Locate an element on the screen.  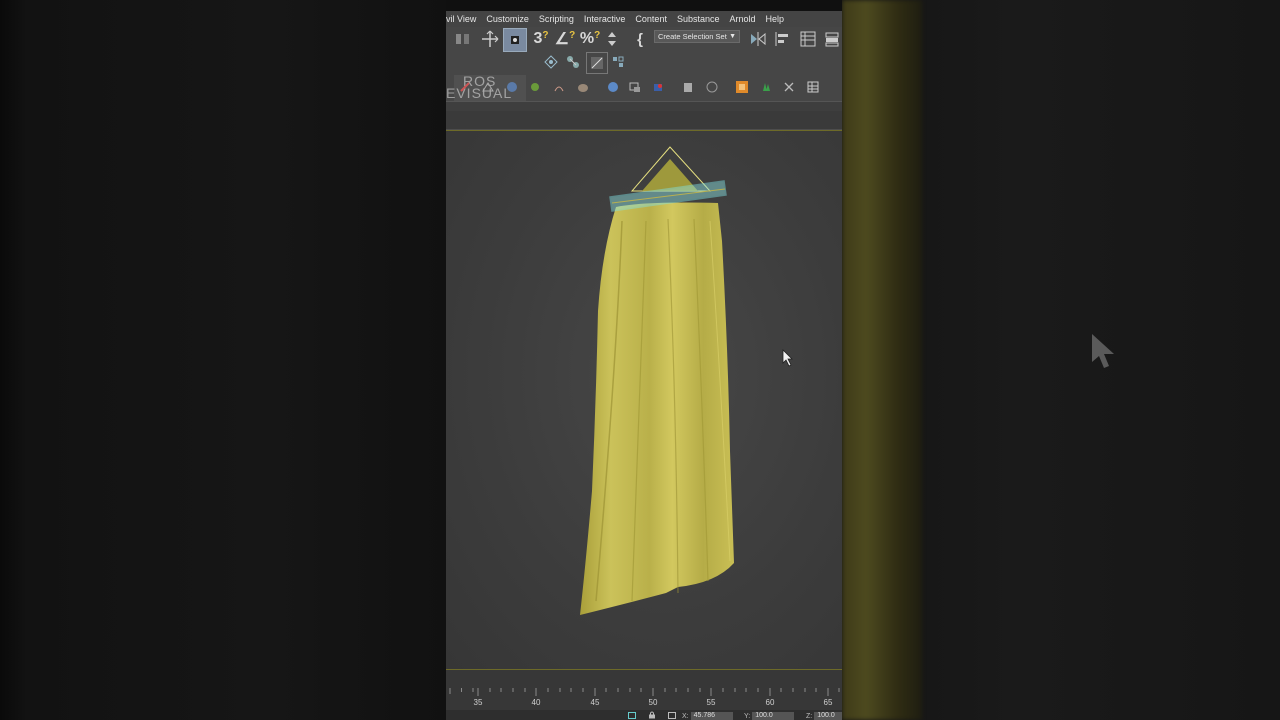
align-icon is located at coordinates (782, 39).